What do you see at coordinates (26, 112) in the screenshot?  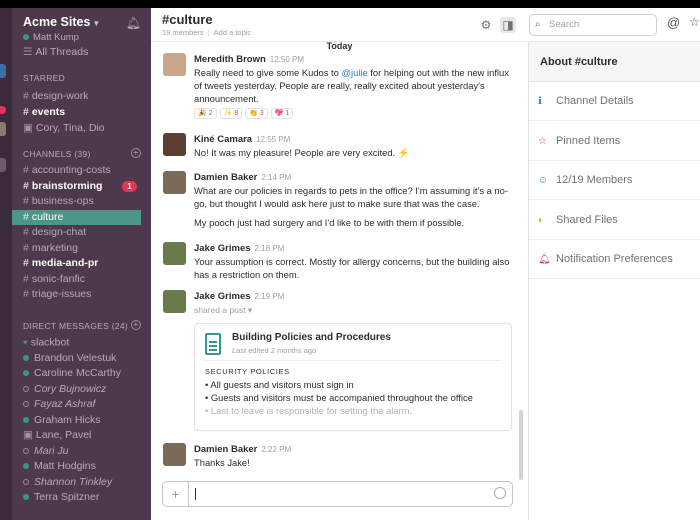 I see `channel-prefix-icon: #` at bounding box center [26, 112].